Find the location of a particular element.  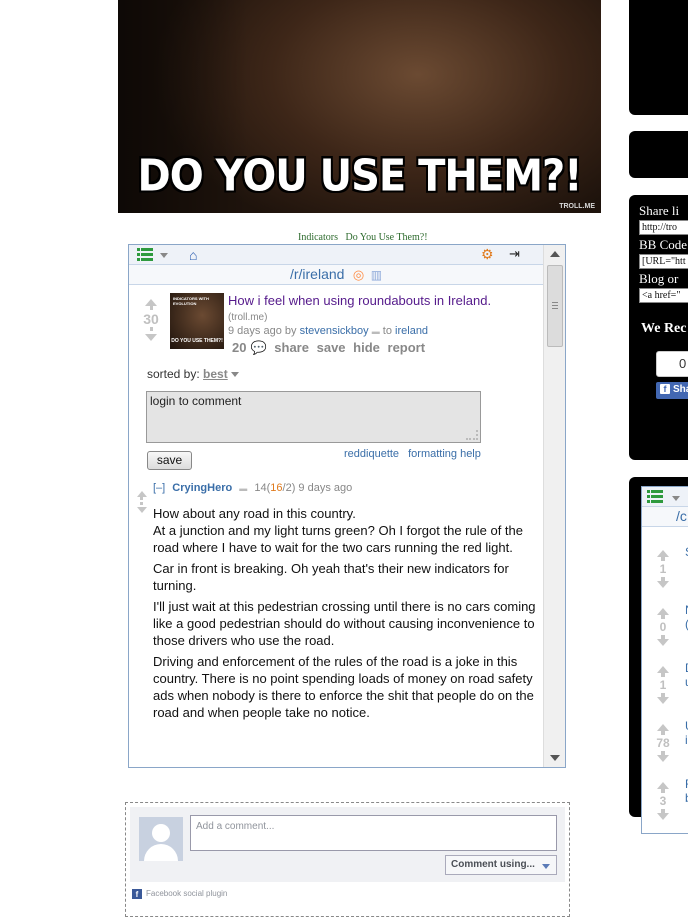

meme-watermark: TROLL.ME is located at coordinates (577, 206).